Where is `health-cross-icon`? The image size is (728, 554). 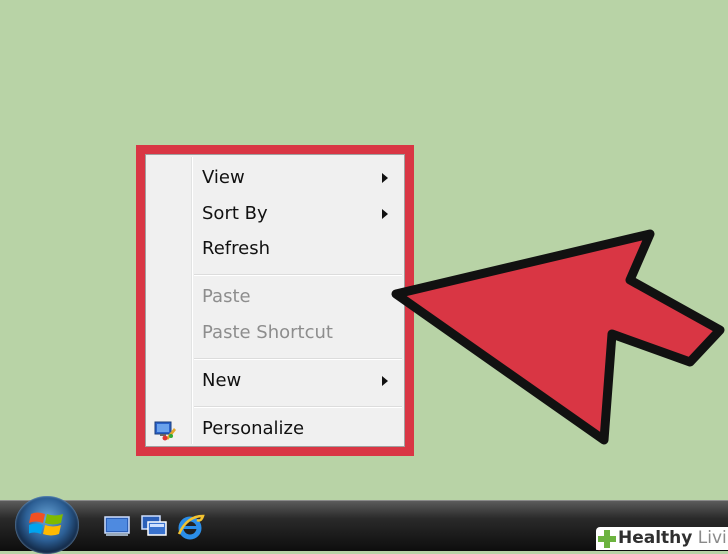 health-cross-icon is located at coordinates (607, 539).